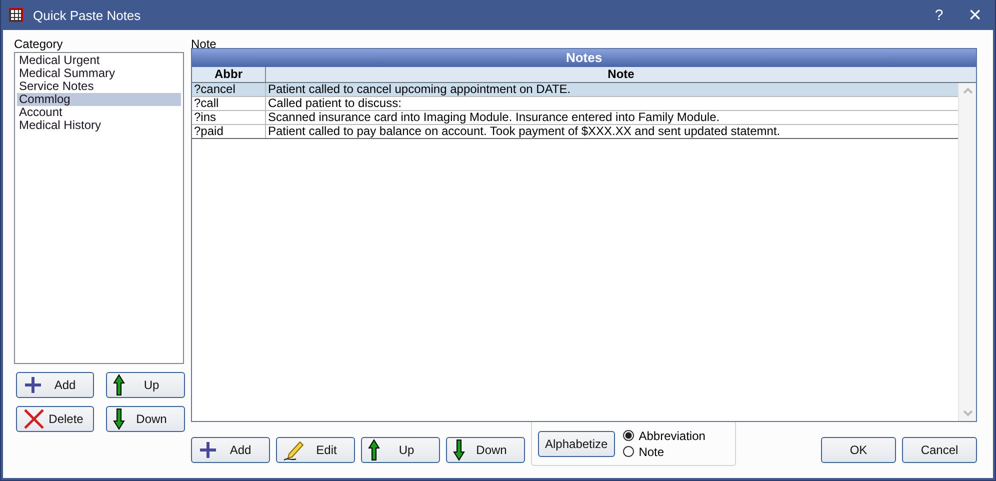 Image resolution: width=996 pixels, height=481 pixels. I want to click on category-item: Medical Urgent, so click(99, 60).